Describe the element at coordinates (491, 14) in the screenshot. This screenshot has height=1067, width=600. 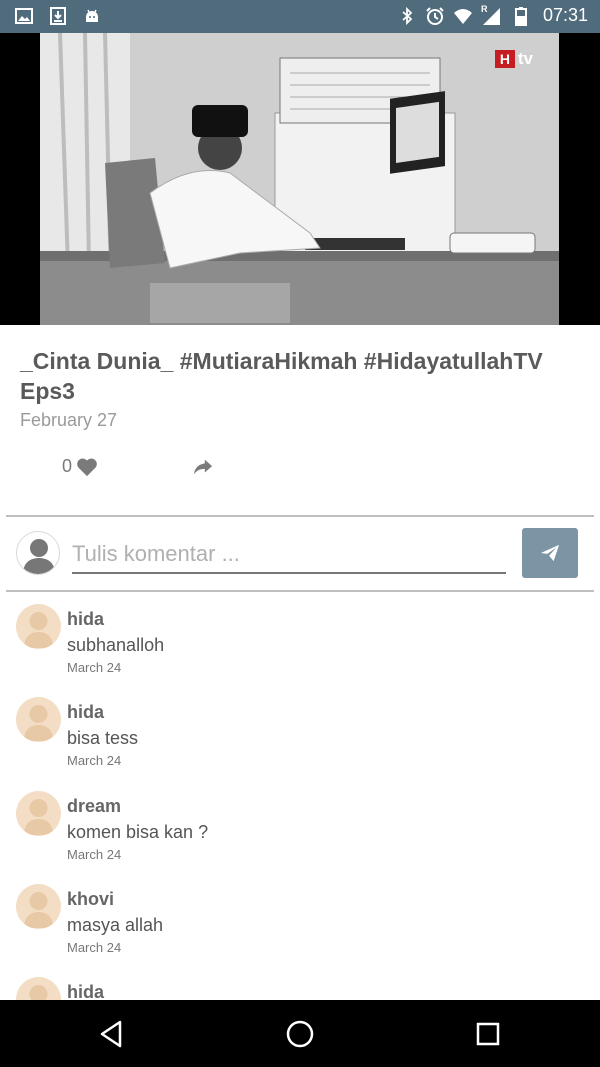
I see `signal-indicator: R` at that location.